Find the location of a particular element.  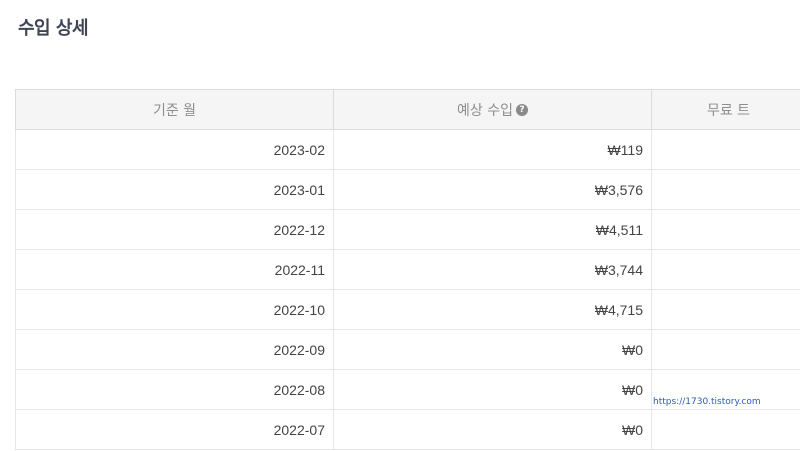

month-cell: 2022-07 is located at coordinates (174, 429).